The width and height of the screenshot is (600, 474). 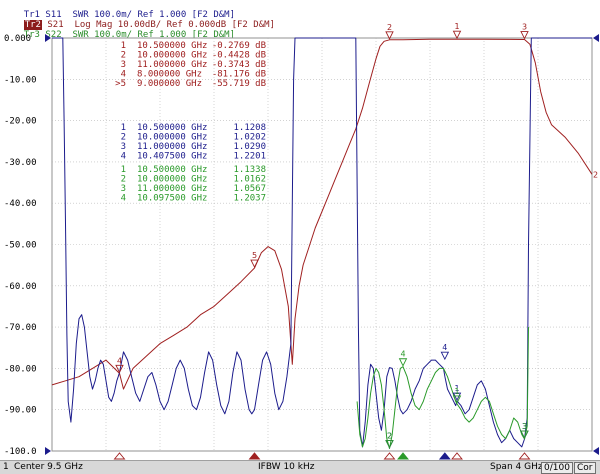 What do you see at coordinates (249, 157) in the screenshot?
I see `s11-marker-row-value: 1.2201` at bounding box center [249, 157].